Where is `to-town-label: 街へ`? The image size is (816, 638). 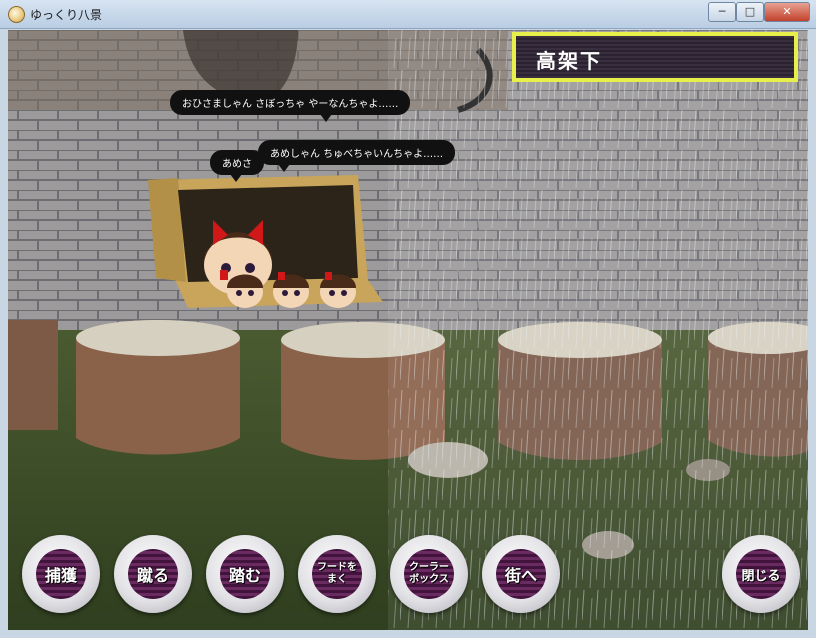 to-town-label: 街へ is located at coordinates (520, 575).